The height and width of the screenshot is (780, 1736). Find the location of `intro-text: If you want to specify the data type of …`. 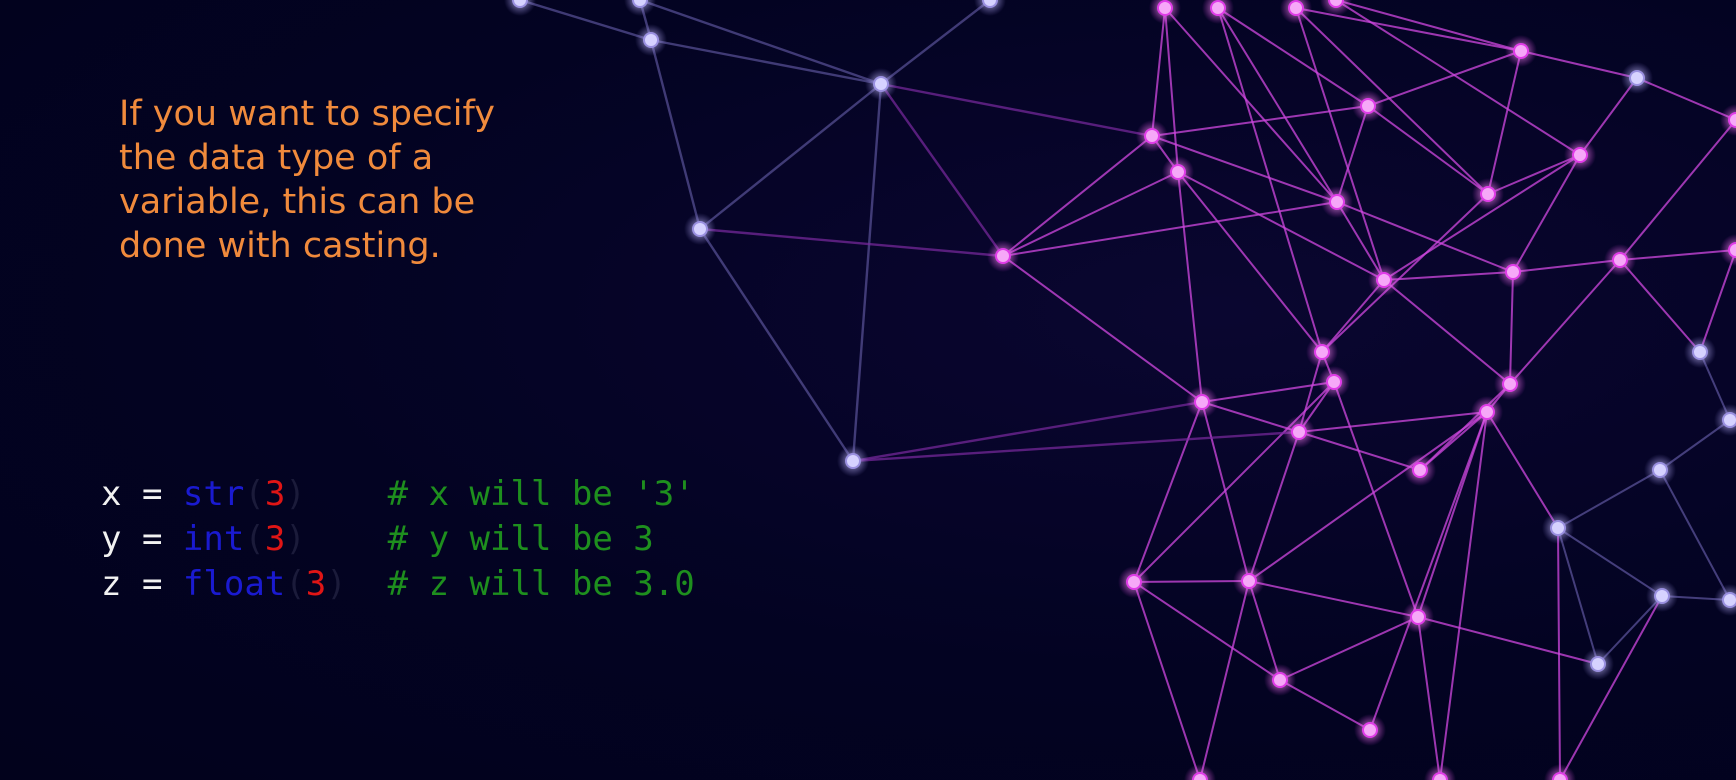

intro-text: If you want to specify the data type of … is located at coordinates (307, 180).